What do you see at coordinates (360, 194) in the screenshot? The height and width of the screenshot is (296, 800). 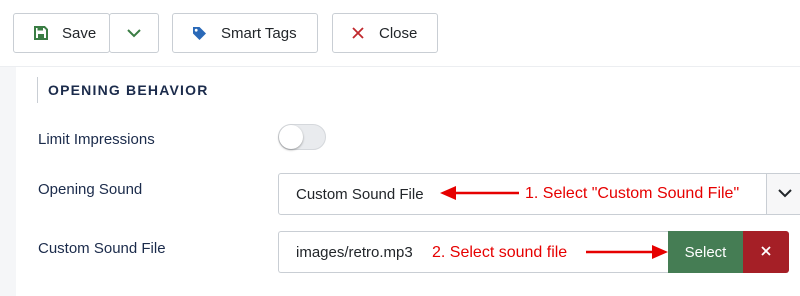 I see `opening-sound-selected-value: Custom Sound File` at bounding box center [360, 194].